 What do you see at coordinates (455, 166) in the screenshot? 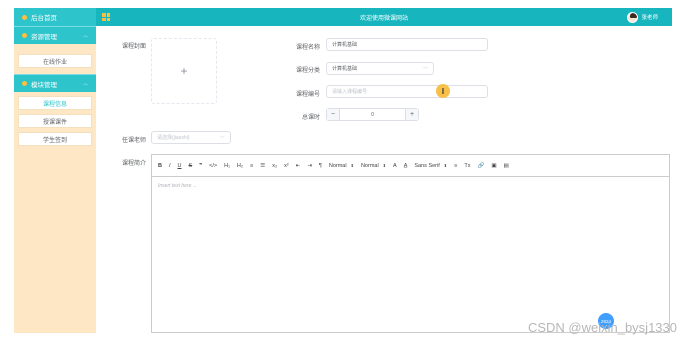
I see `align-button: ≡` at bounding box center [455, 166].